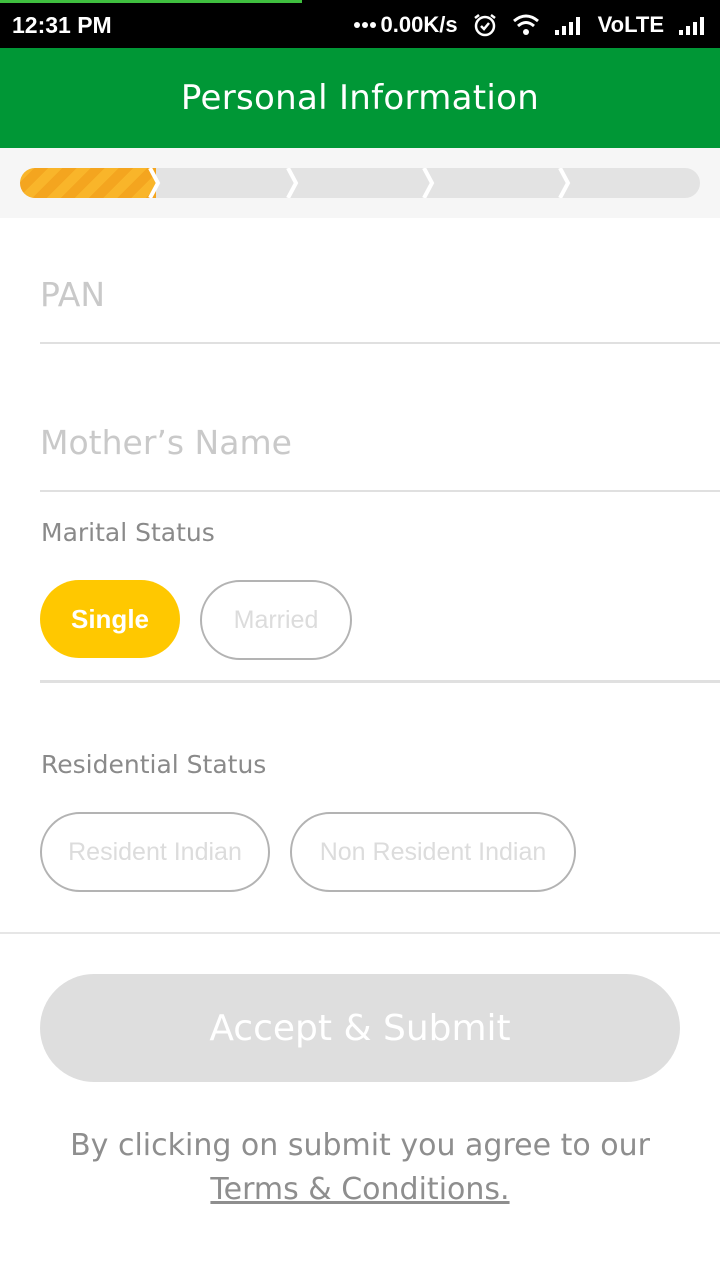  What do you see at coordinates (380, 442) in the screenshot?
I see `mothers-name-field: Mother’s Name` at bounding box center [380, 442].